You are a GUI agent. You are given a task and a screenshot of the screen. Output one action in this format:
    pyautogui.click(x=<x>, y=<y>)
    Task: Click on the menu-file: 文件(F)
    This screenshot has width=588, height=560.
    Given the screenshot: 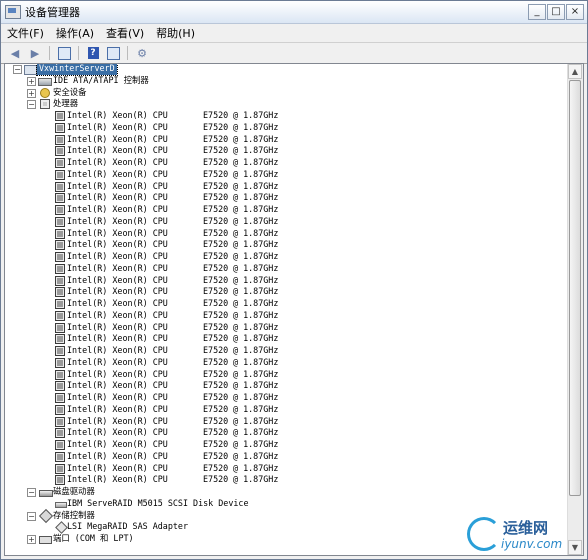 What is the action you would take?
    pyautogui.click(x=25, y=33)
    